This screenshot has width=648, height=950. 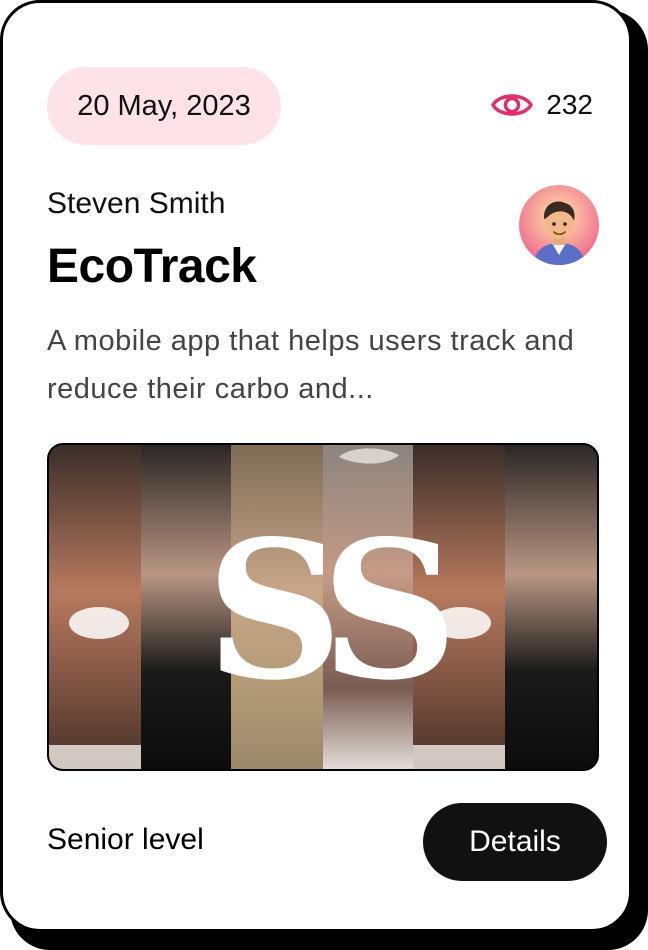 I want to click on date-badge: 20 May, 2023, so click(x=164, y=106).